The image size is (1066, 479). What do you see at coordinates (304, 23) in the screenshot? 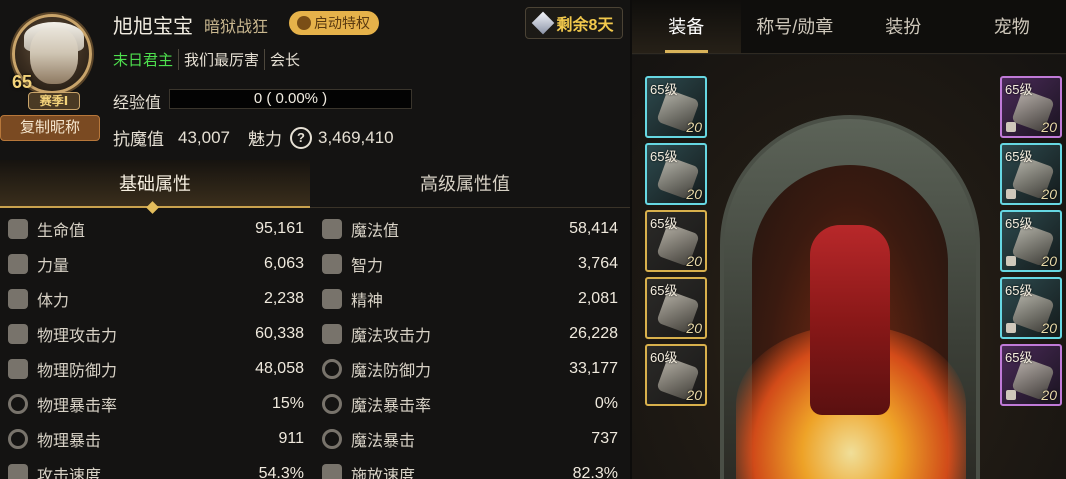
I see `privilege-icon` at bounding box center [304, 23].